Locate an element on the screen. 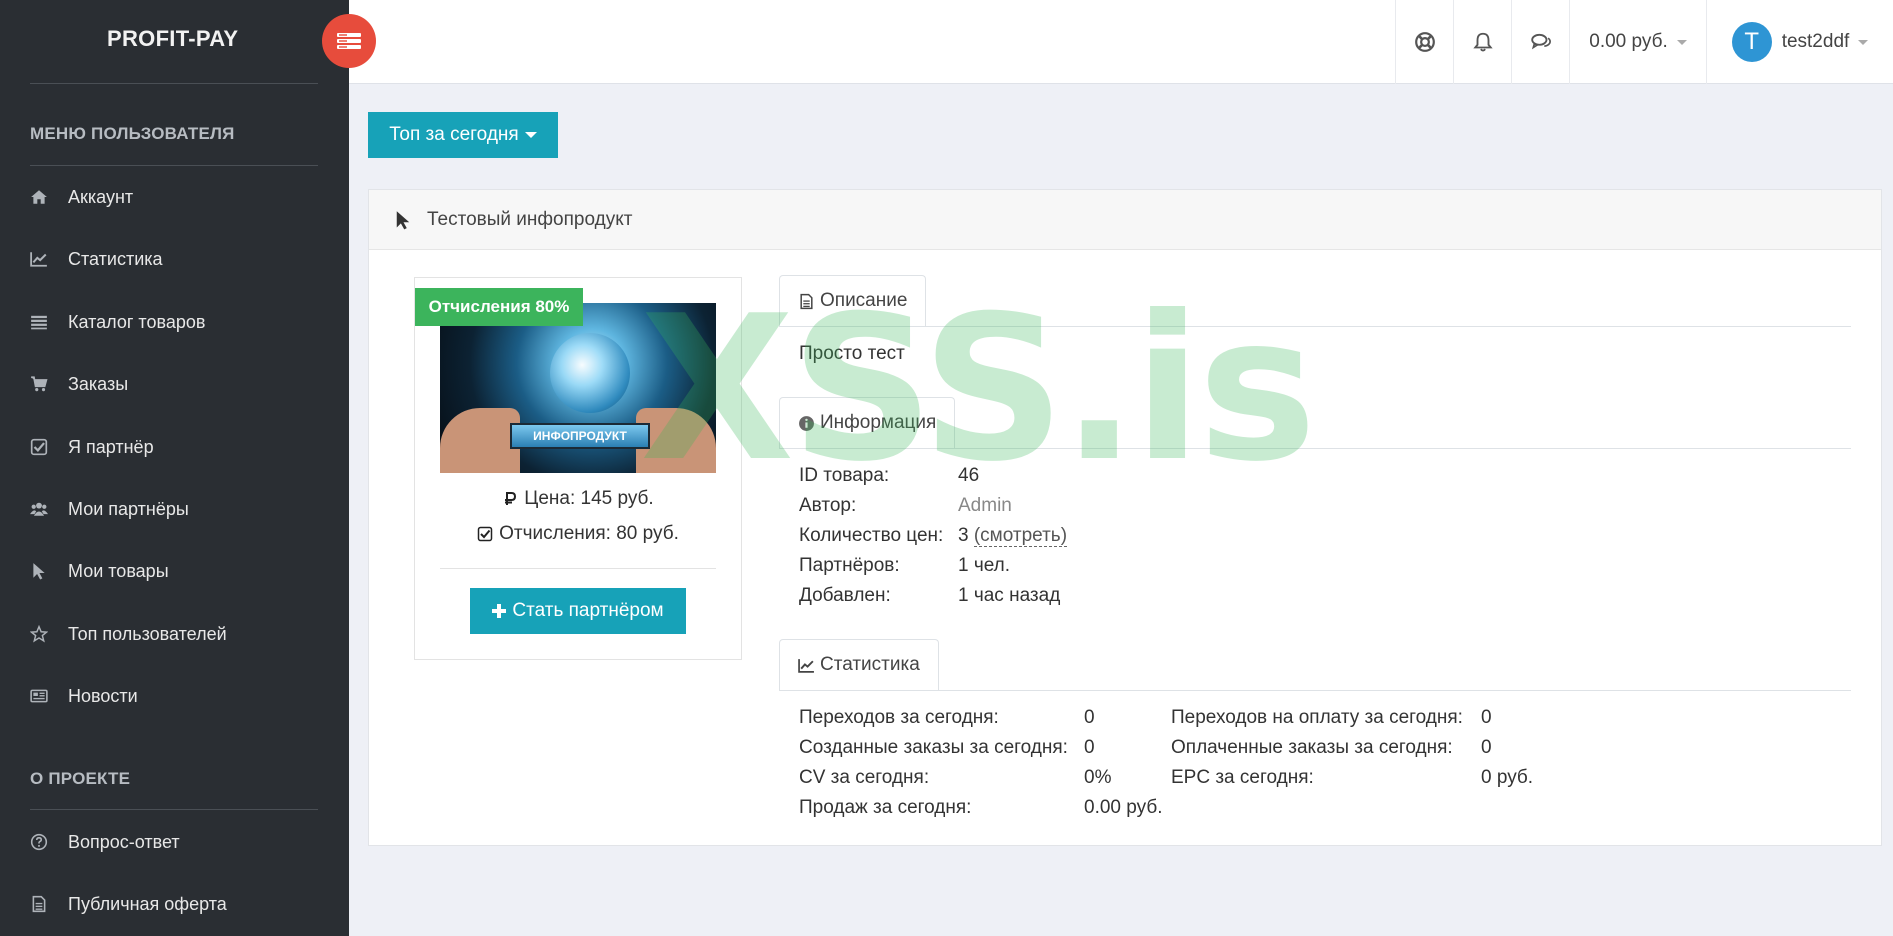 This screenshot has height=936, width=1893. stat-label: Оплаченные заказы за сегодня: is located at coordinates (1312, 747).